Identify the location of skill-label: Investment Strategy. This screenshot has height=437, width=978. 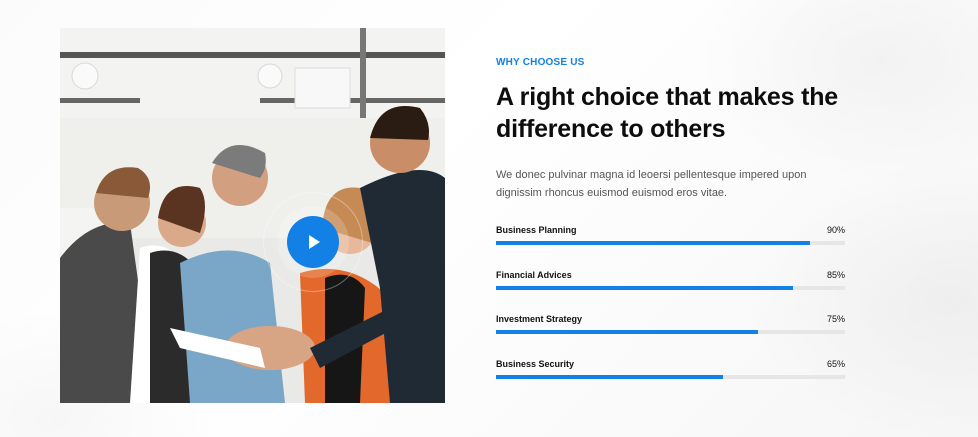
(539, 319).